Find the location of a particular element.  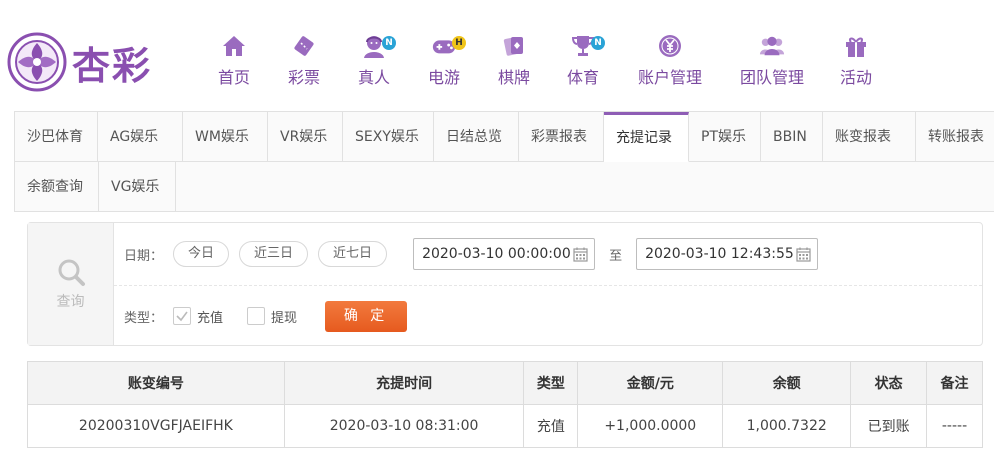

gift-icon is located at coordinates (856, 46).